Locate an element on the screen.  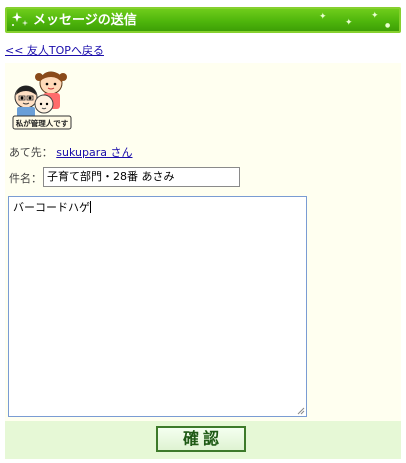
page-title: メッセージの送信 is located at coordinates (85, 20).